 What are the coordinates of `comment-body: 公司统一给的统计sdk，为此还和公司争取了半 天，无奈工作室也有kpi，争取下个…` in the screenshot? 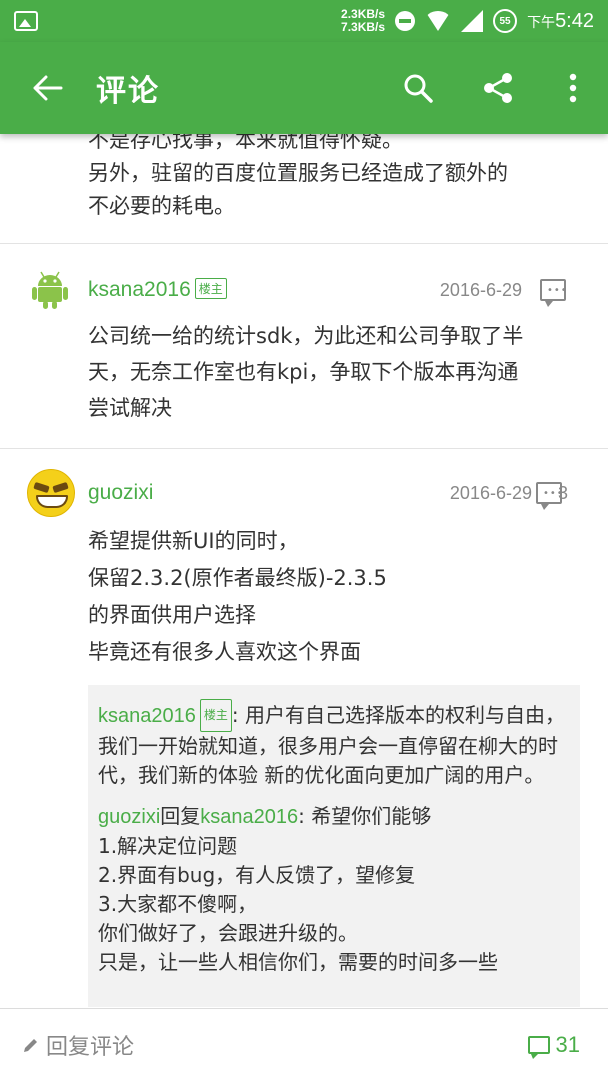 It's located at (304, 372).